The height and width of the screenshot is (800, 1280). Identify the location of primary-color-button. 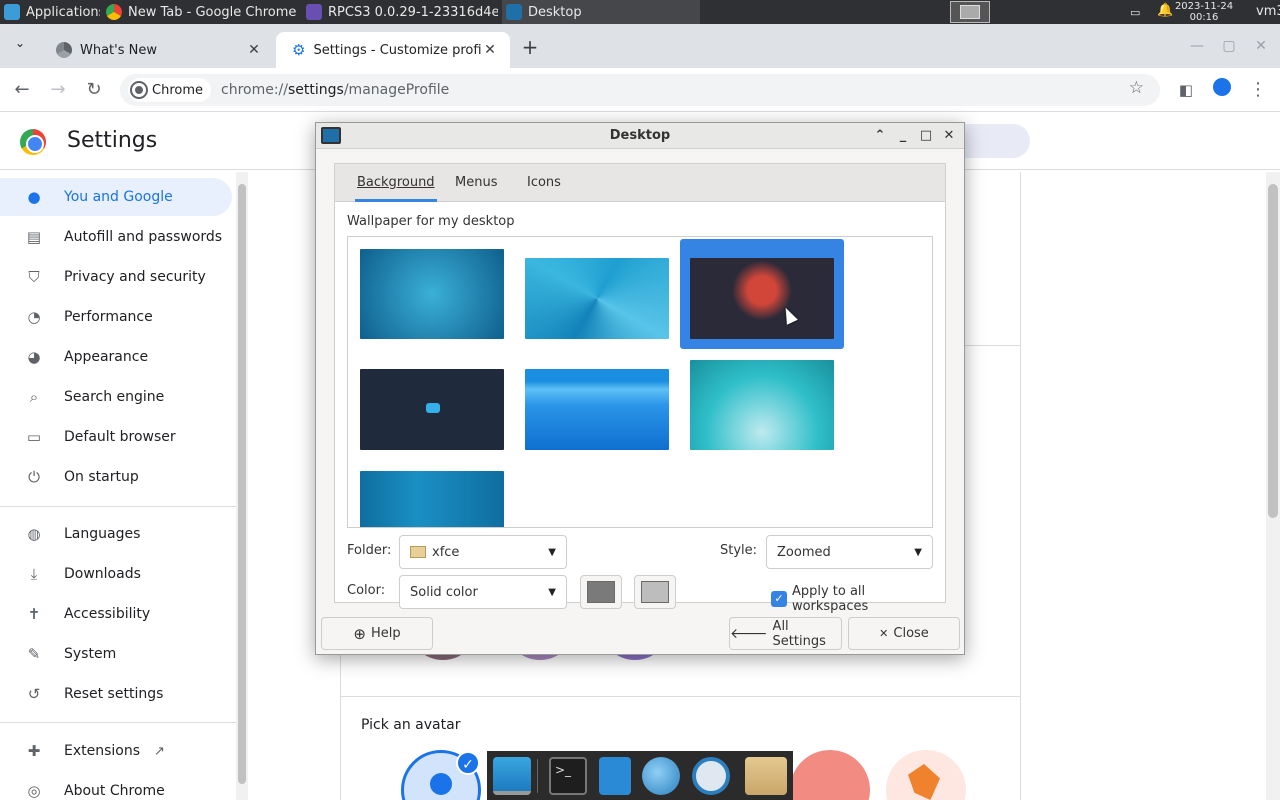
(601, 592).